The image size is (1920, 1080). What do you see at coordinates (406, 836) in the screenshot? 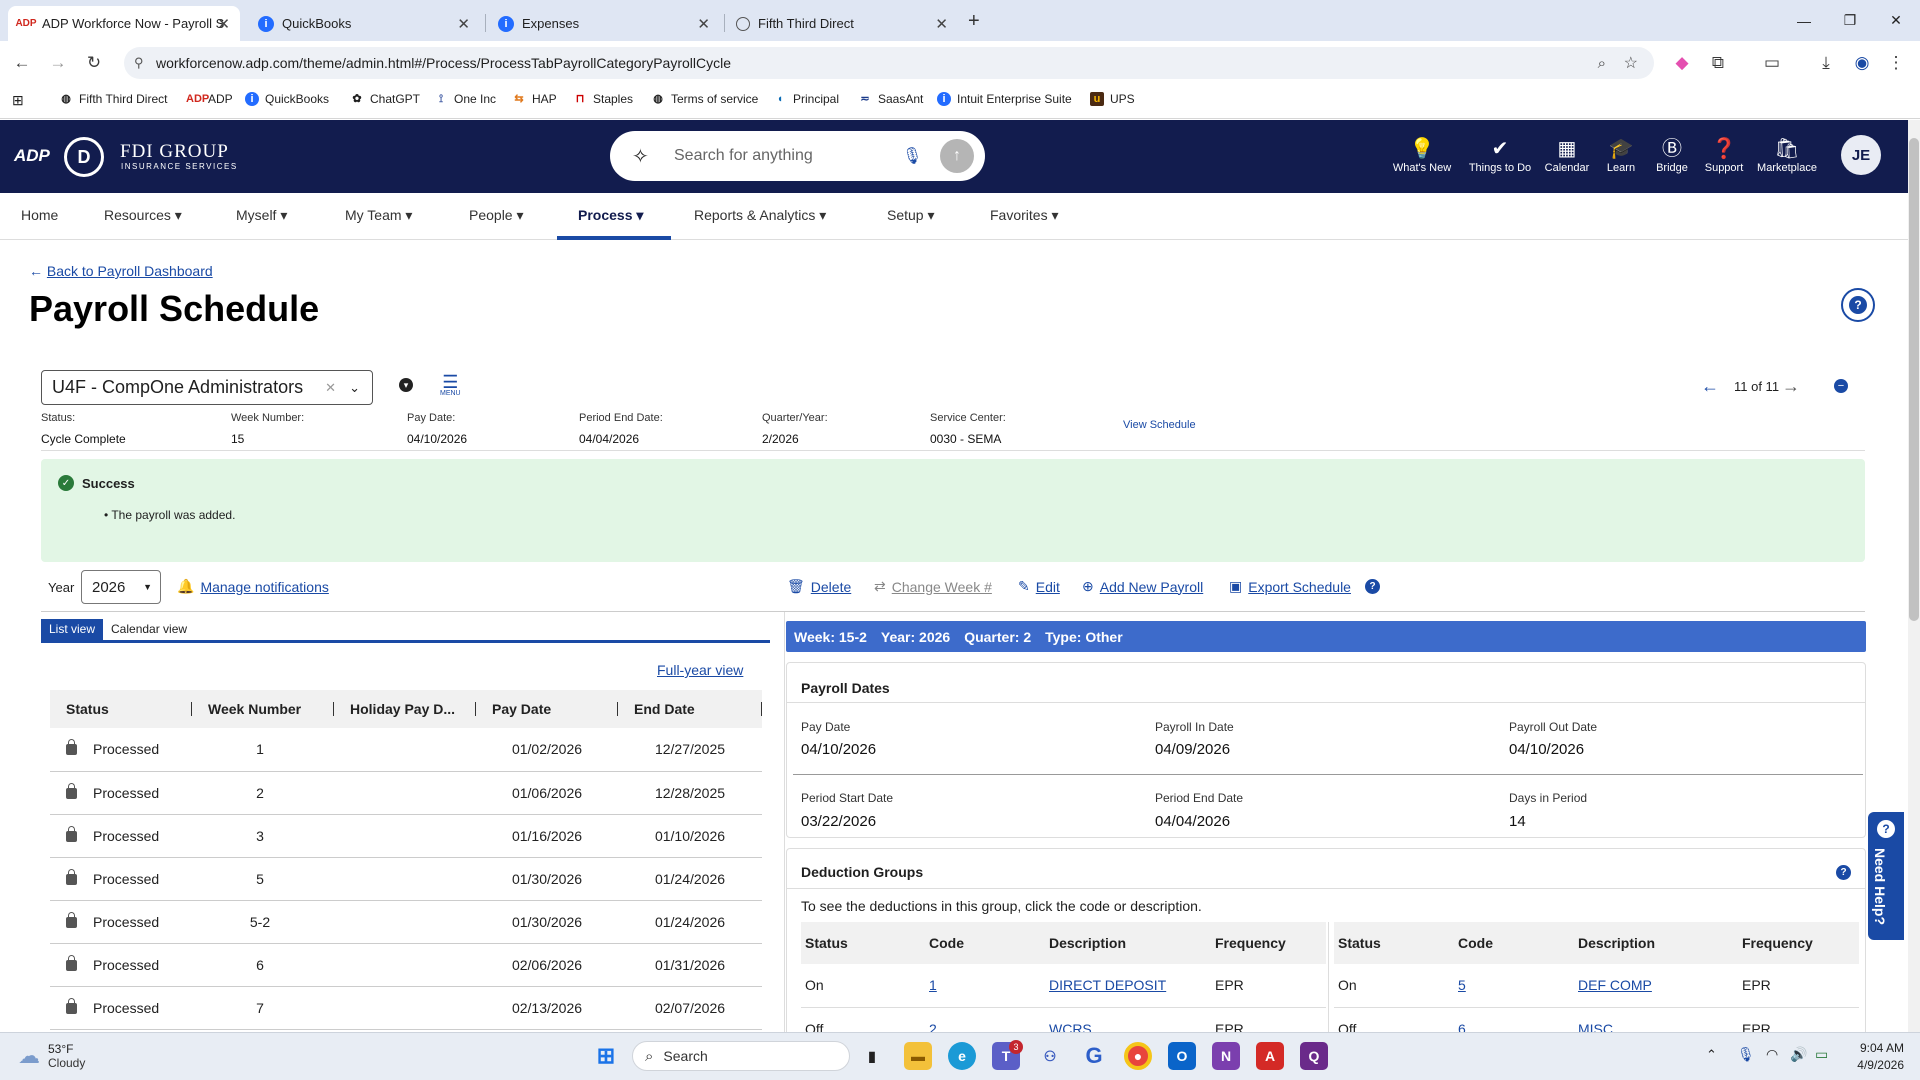
I see `table-row: Processed 3 01/16/2026 01/10/2026` at bounding box center [406, 836].